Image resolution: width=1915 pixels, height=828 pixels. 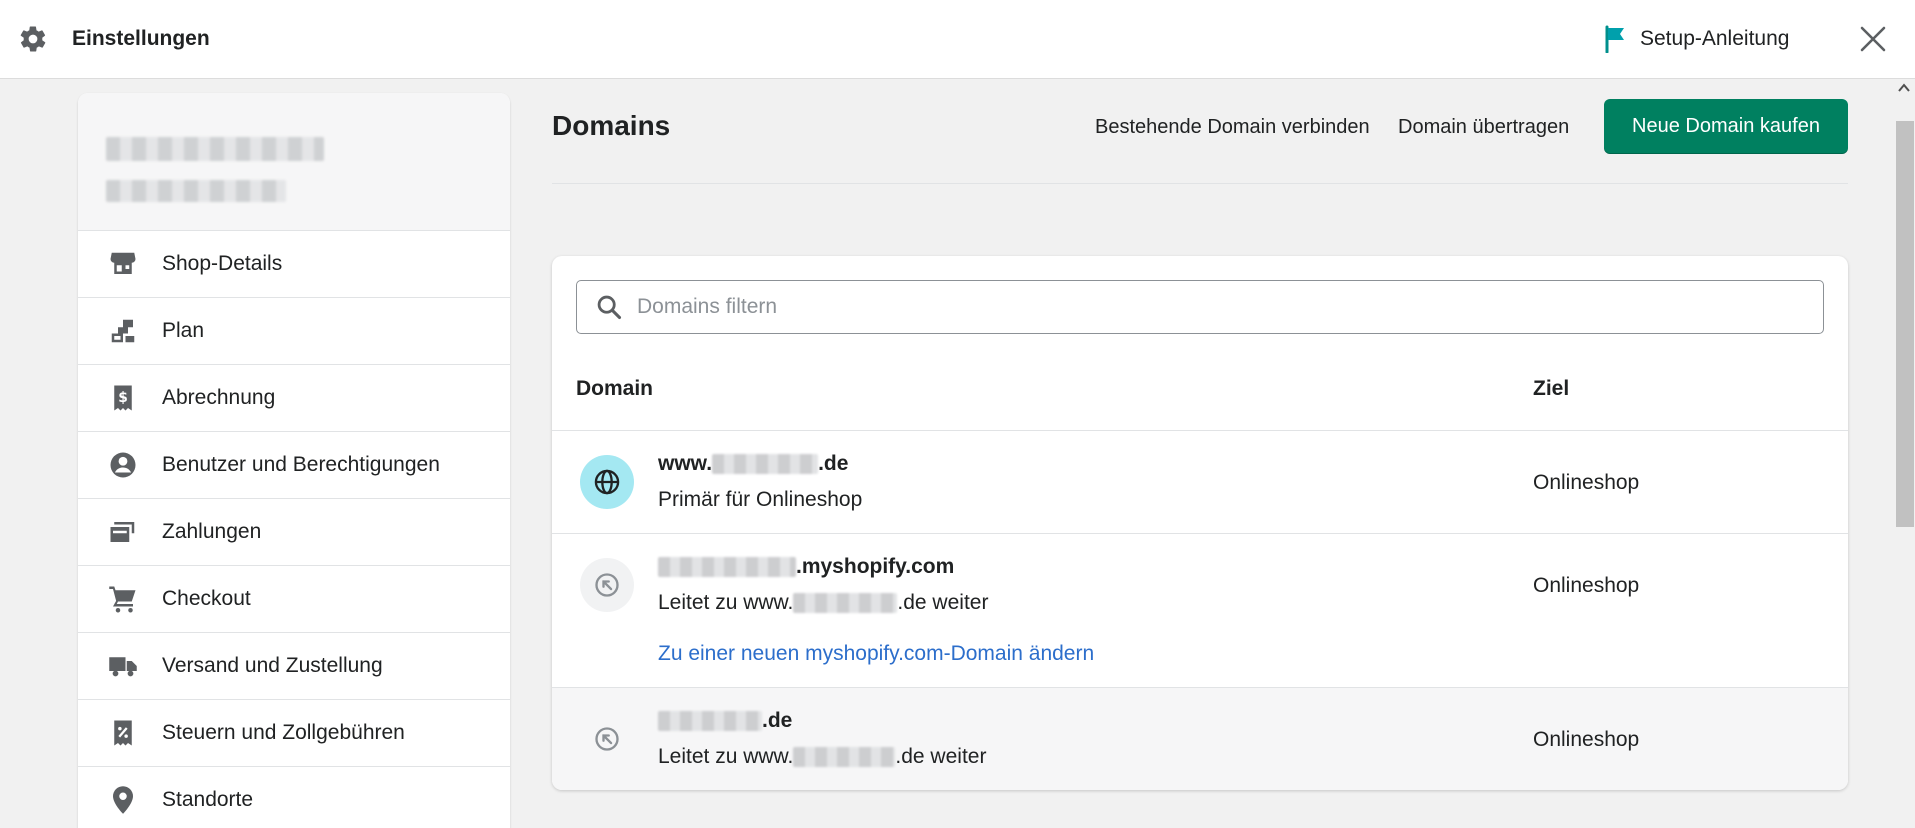 What do you see at coordinates (294, 331) in the screenshot?
I see `sidebar-item-plan: Plan` at bounding box center [294, 331].